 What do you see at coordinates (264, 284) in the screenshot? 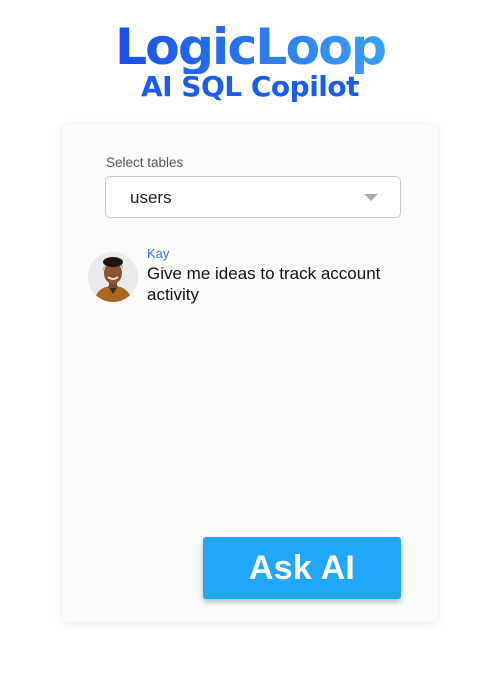
I see `message-text: Give me ideas to track account activity` at bounding box center [264, 284].